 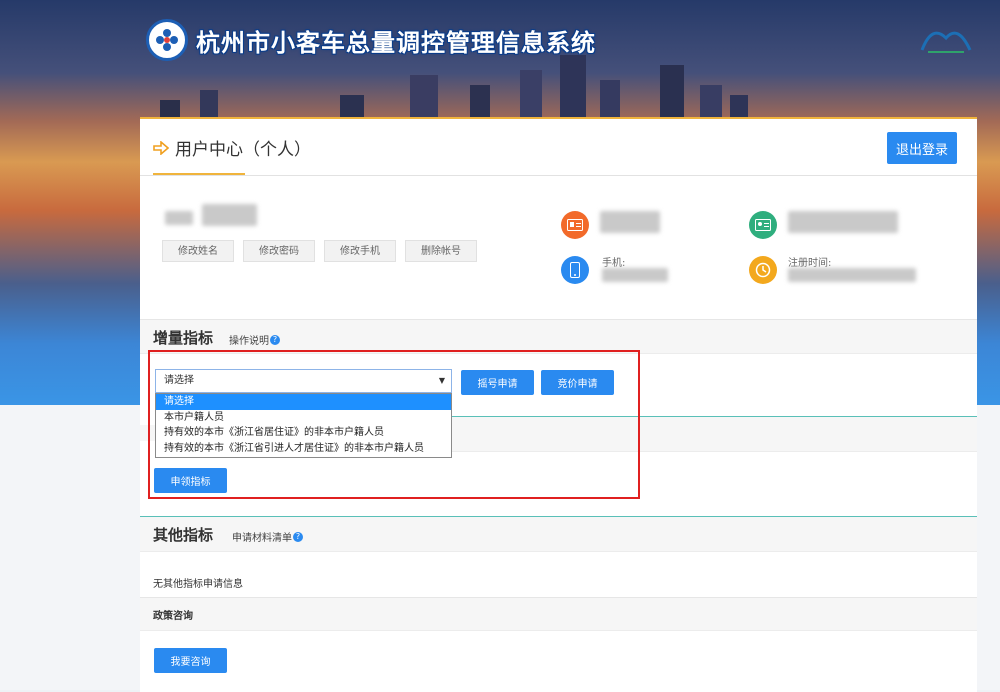 I want to click on highlight-box, so click(x=394, y=424).